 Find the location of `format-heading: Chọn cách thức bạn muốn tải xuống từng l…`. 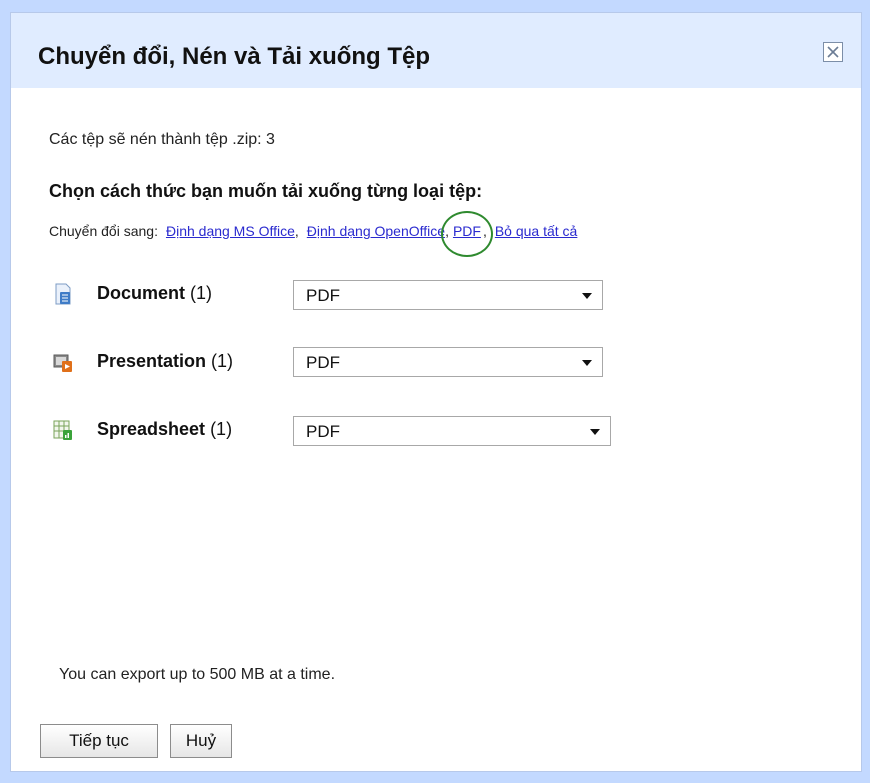

format-heading: Chọn cách thức bạn muốn tải xuống từng l… is located at coordinates (266, 191).